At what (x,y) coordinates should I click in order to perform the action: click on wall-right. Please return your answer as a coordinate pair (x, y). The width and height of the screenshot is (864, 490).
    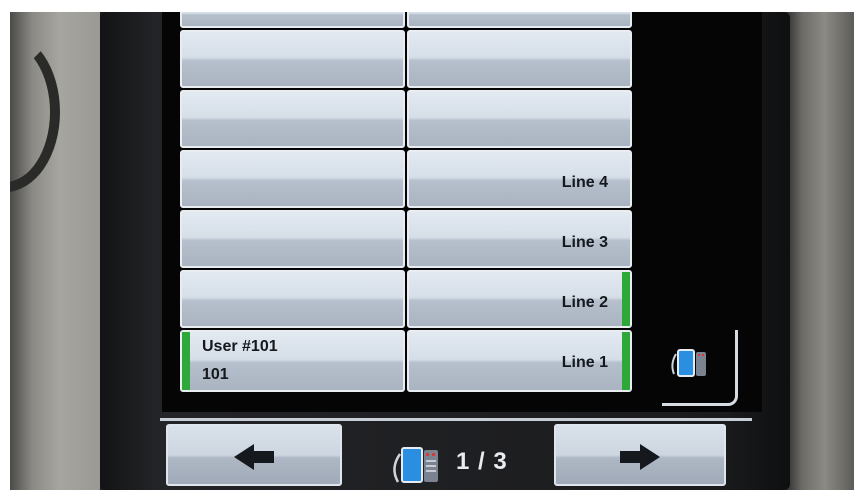
    Looking at the image, I should click on (817, 251).